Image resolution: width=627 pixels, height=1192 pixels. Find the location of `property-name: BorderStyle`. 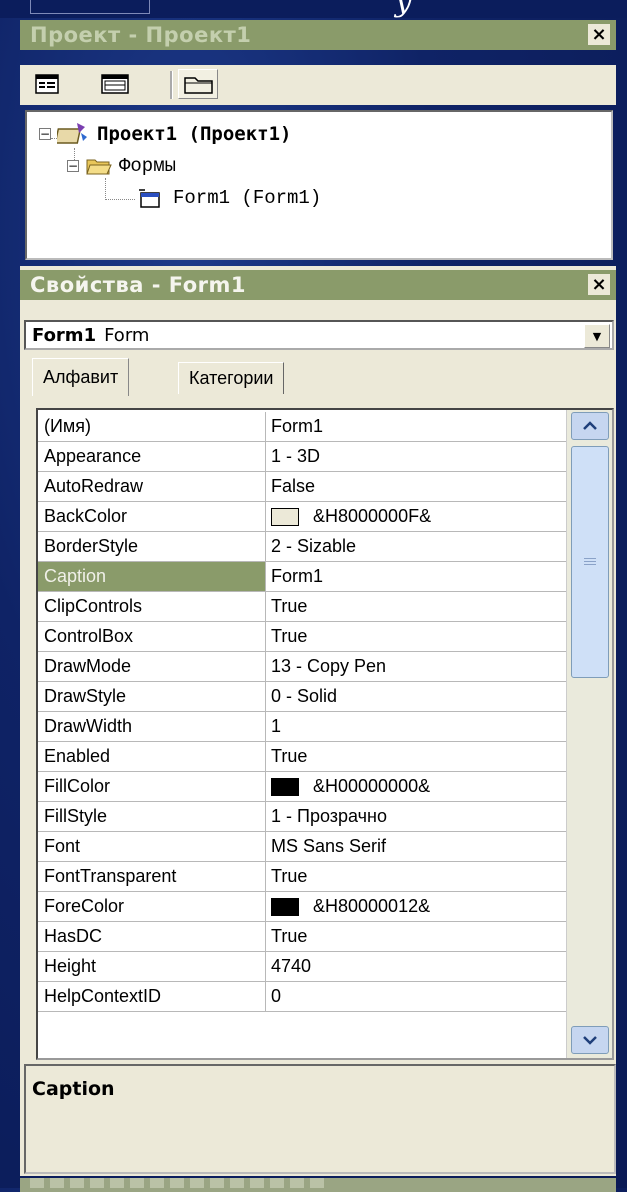

property-name: BorderStyle is located at coordinates (152, 546).